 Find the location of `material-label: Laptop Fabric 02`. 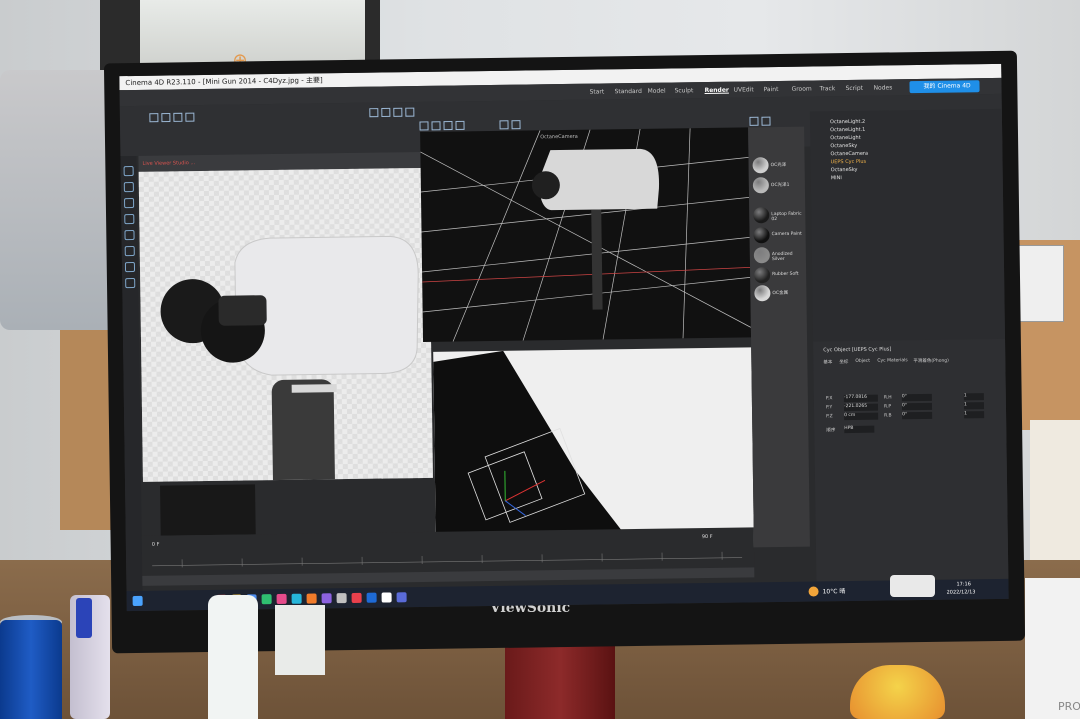

material-label: Laptop Fabric 02 is located at coordinates (786, 217).